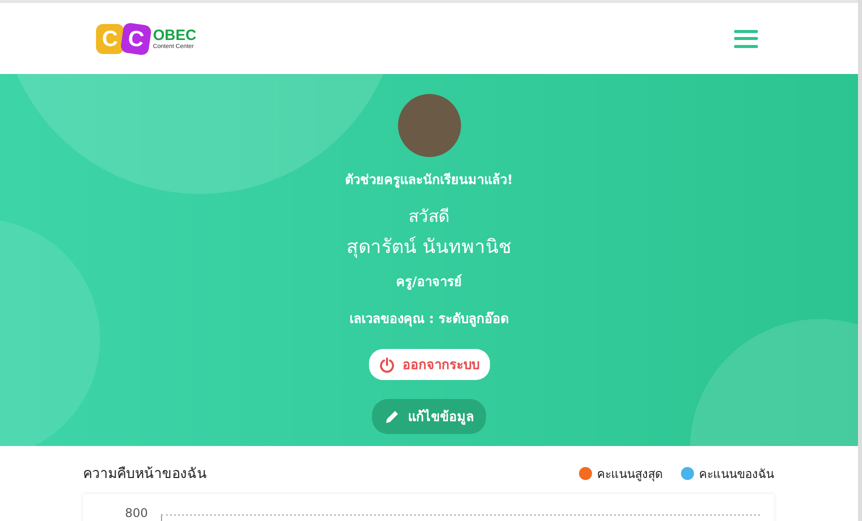  I want to click on user-level: เลเวลของคุณ : ระดับลูกอ๊อด, so click(429, 319).